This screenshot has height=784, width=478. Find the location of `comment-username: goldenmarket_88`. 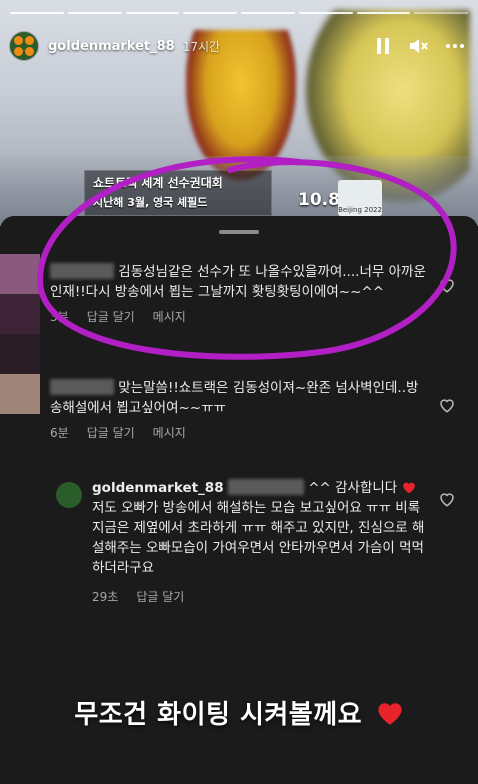

comment-username: goldenmarket_88 is located at coordinates (158, 488).